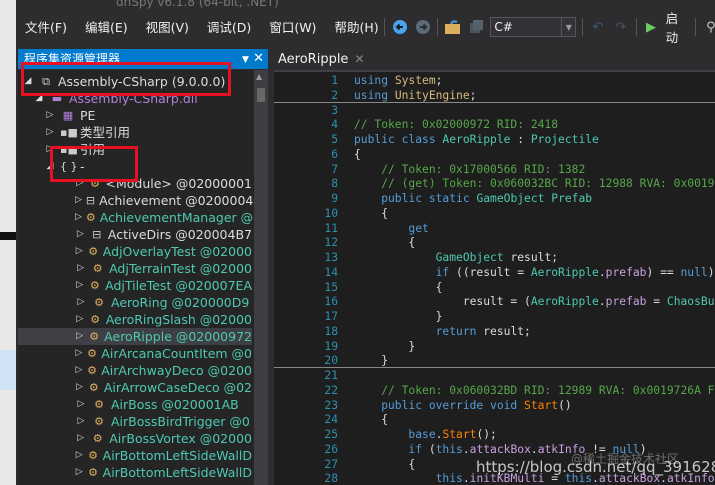  Describe the element at coordinates (229, 26) in the screenshot. I see `menu-debug: 调试(D)` at that location.